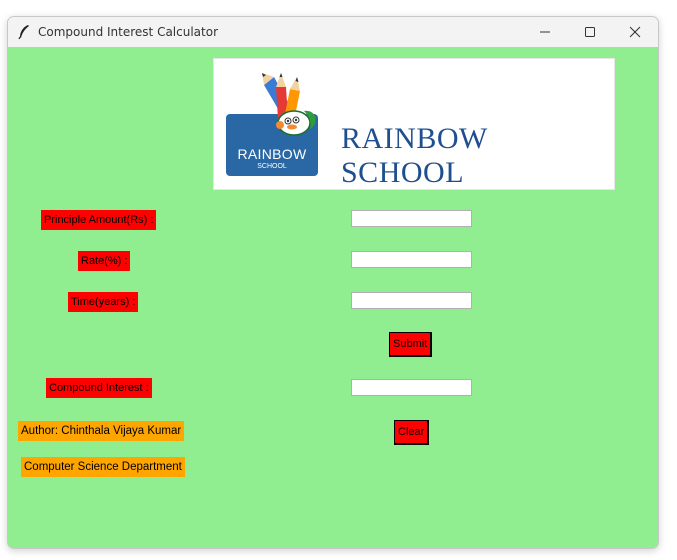  Describe the element at coordinates (411, 300) in the screenshot. I see `time-input` at that location.